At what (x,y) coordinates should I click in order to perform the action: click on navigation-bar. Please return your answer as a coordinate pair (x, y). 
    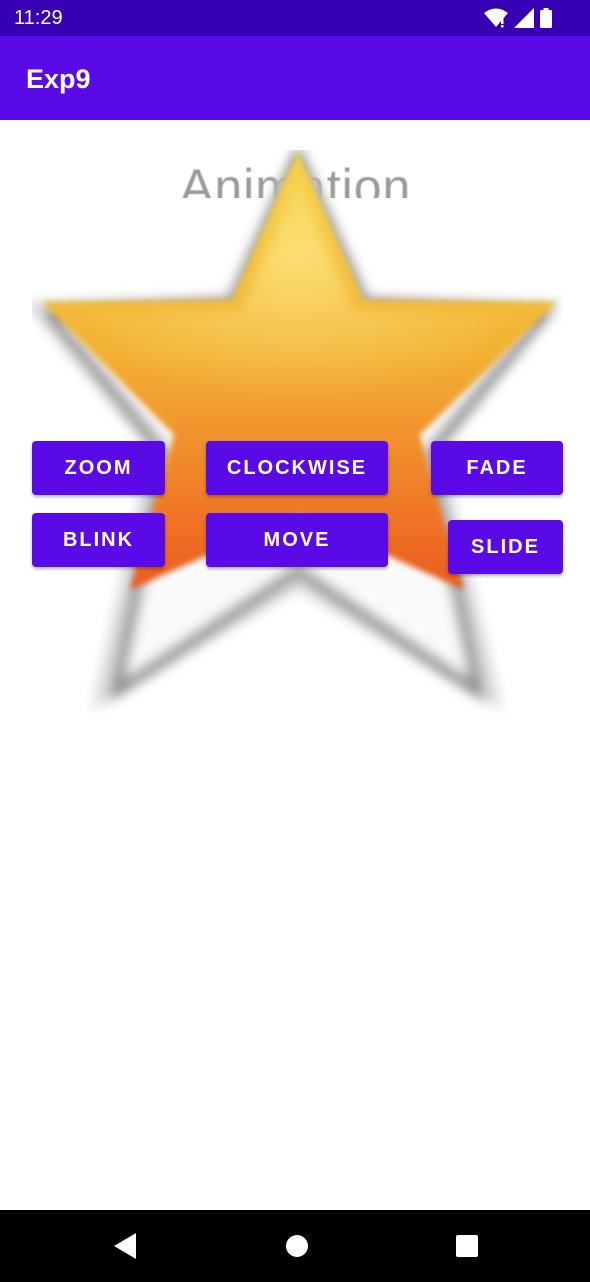
    Looking at the image, I should click on (295, 1246).